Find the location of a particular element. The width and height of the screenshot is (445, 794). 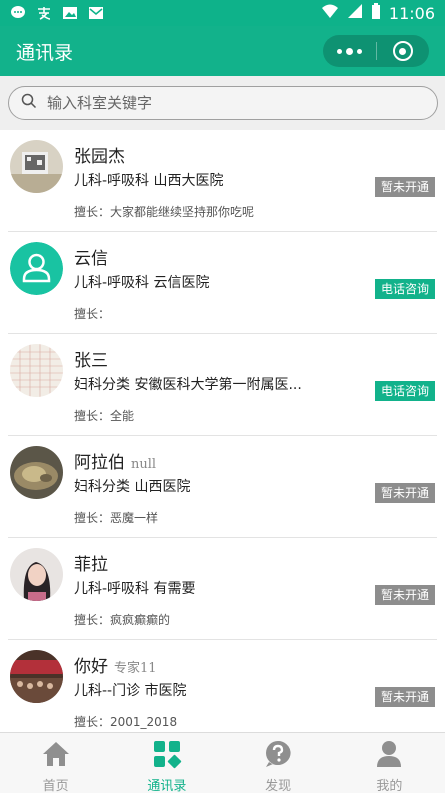

contact-name: 菲拉 is located at coordinates (91, 565).